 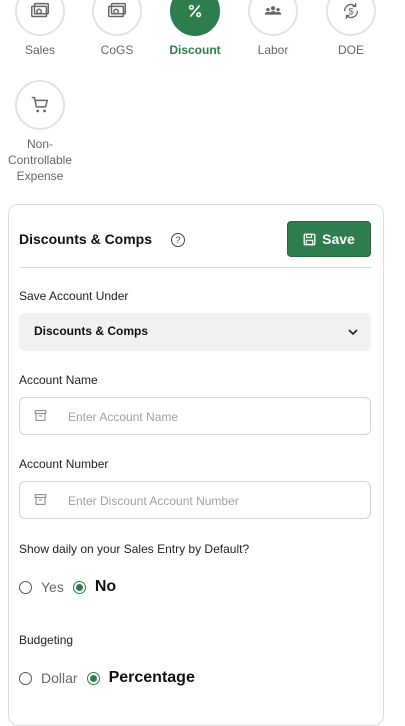 What do you see at coordinates (195, 50) in the screenshot?
I see `category-label: Discount` at bounding box center [195, 50].